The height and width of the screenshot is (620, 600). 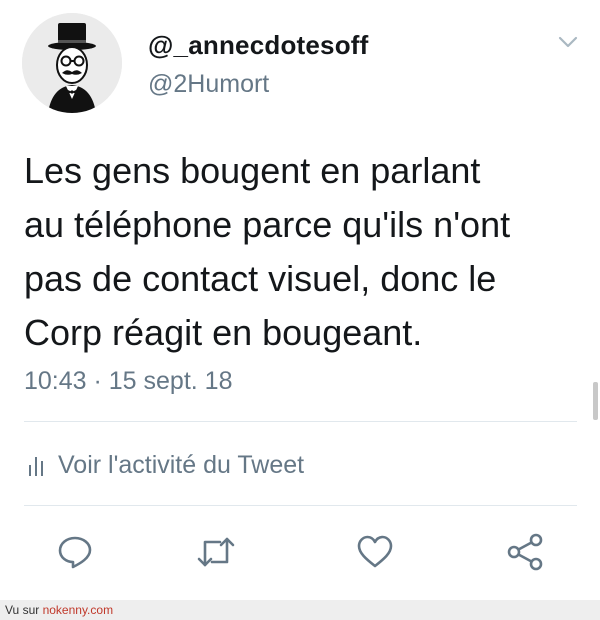 What do you see at coordinates (24, 610) in the screenshot?
I see `footer-prefix: Vu sur` at bounding box center [24, 610].